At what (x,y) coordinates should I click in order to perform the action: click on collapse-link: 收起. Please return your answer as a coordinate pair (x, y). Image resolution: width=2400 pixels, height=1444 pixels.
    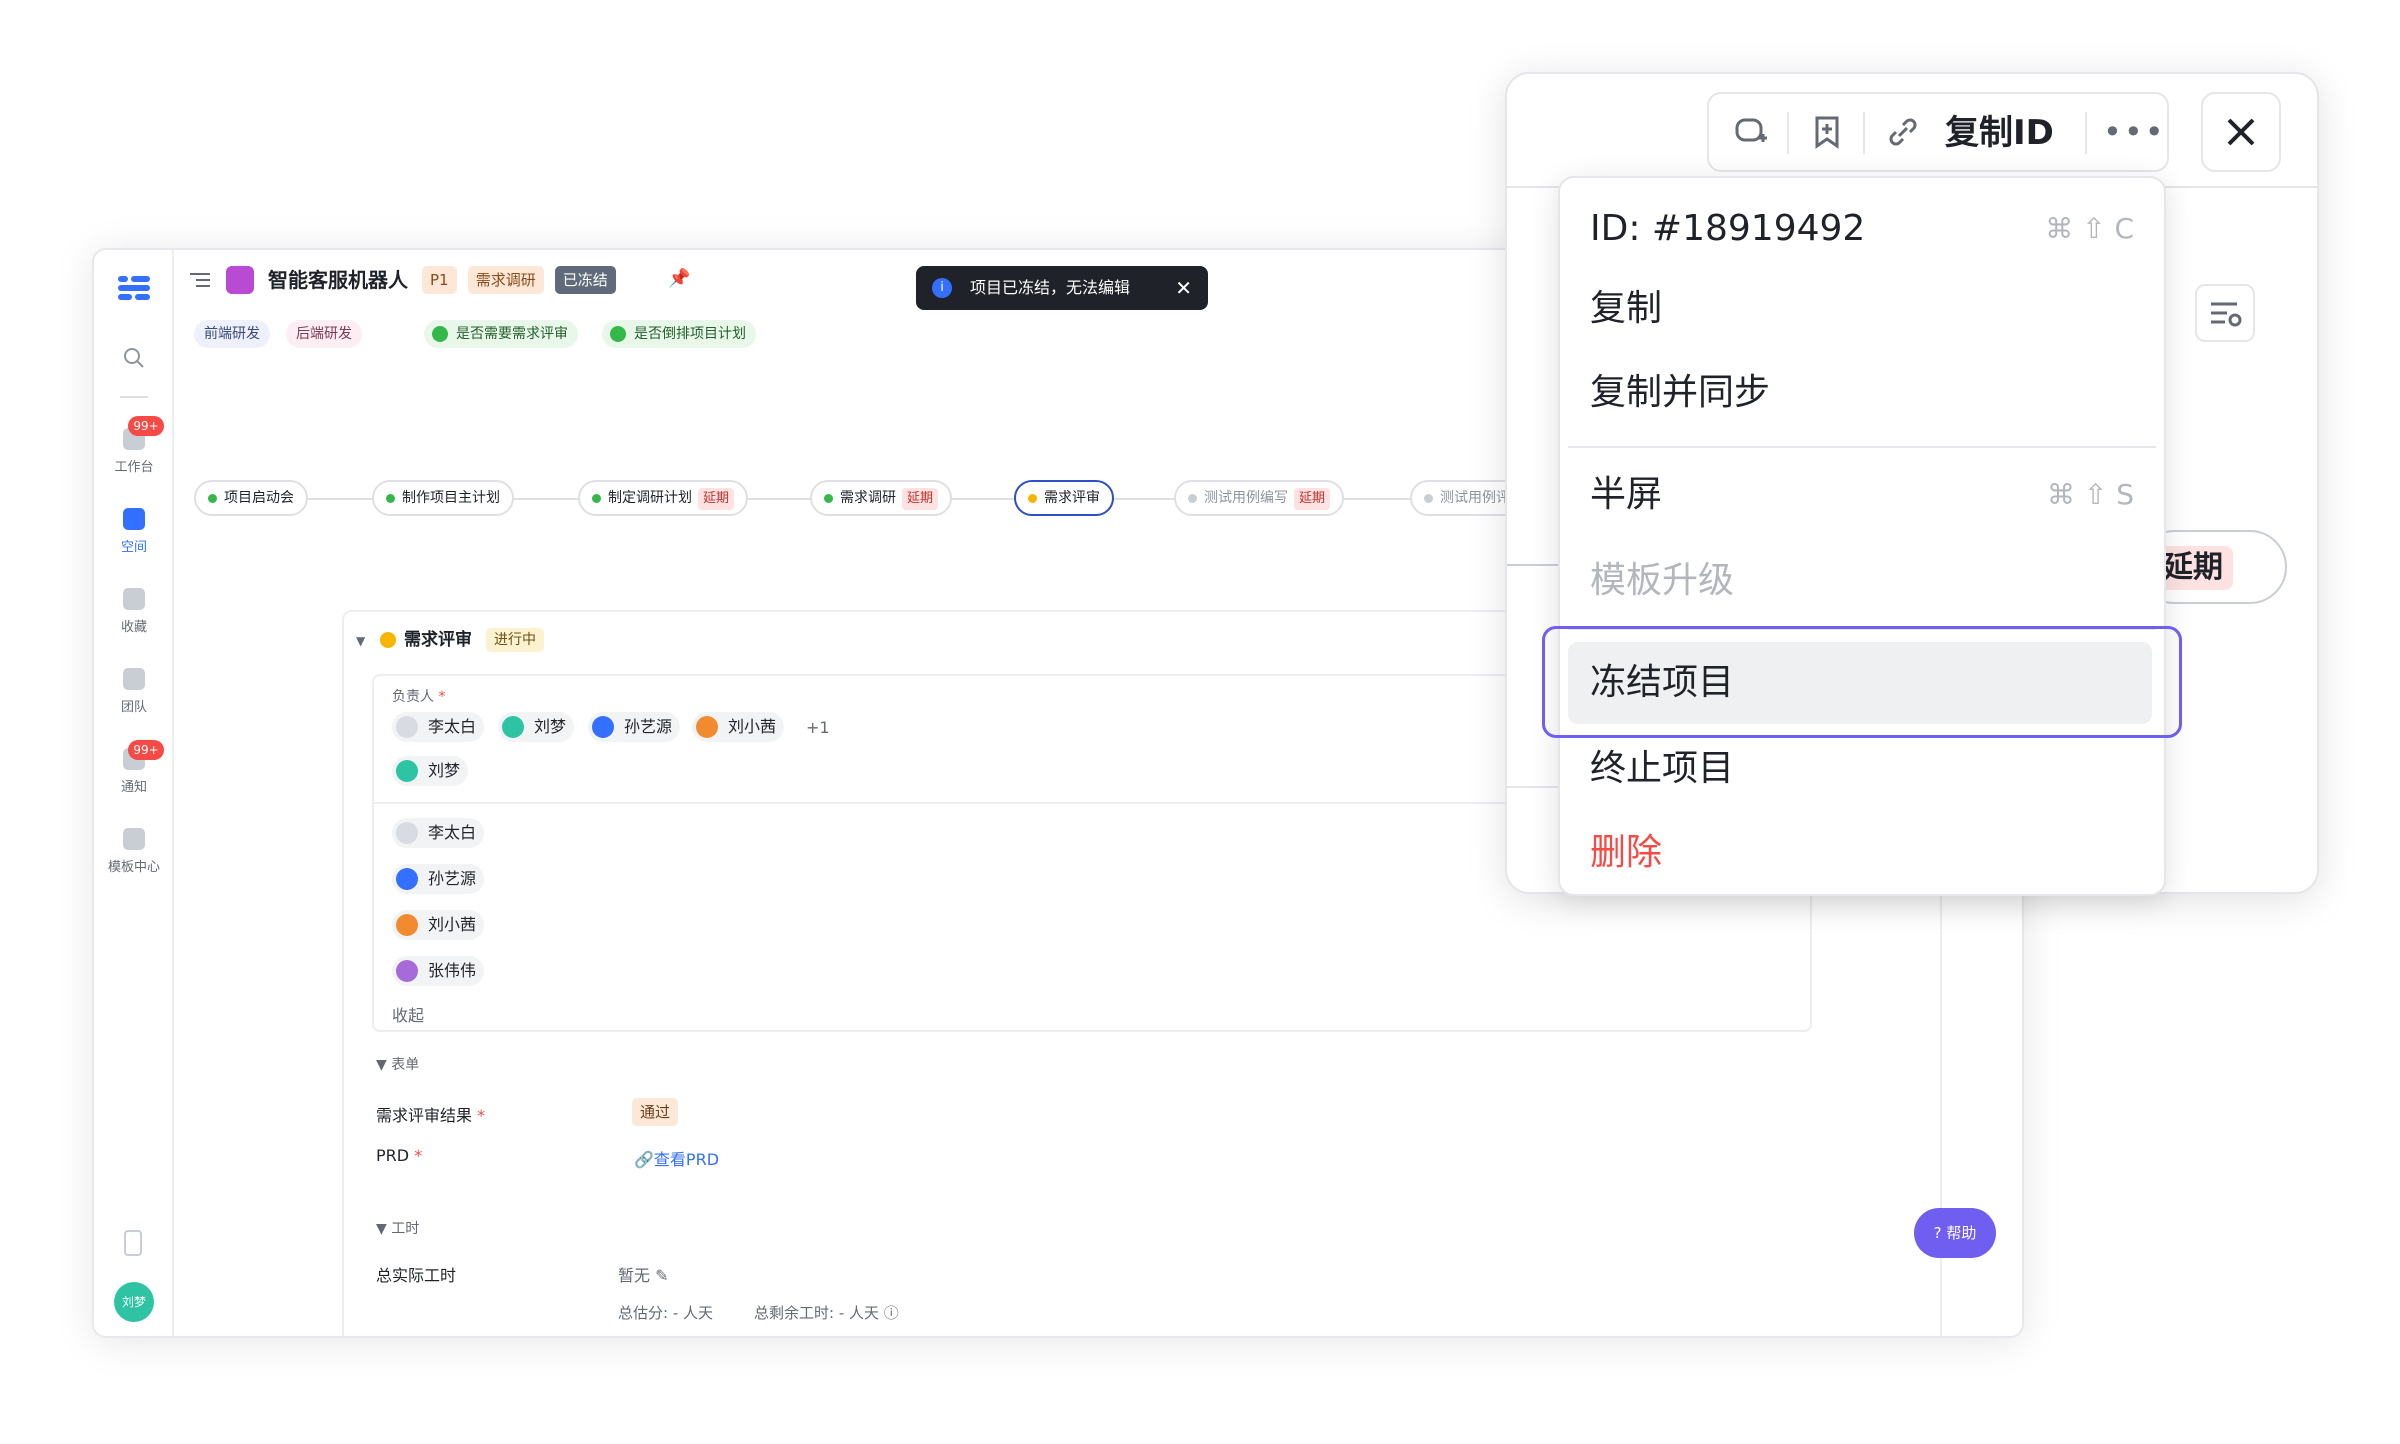
    Looking at the image, I should click on (408, 1014).